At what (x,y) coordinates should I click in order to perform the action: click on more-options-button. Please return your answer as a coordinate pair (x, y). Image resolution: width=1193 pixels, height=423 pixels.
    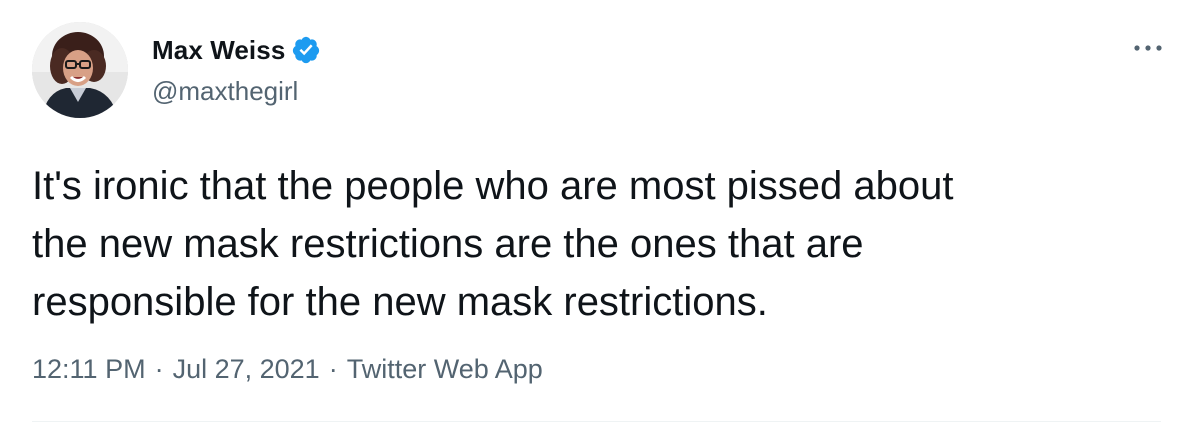
    Looking at the image, I should click on (1148, 48).